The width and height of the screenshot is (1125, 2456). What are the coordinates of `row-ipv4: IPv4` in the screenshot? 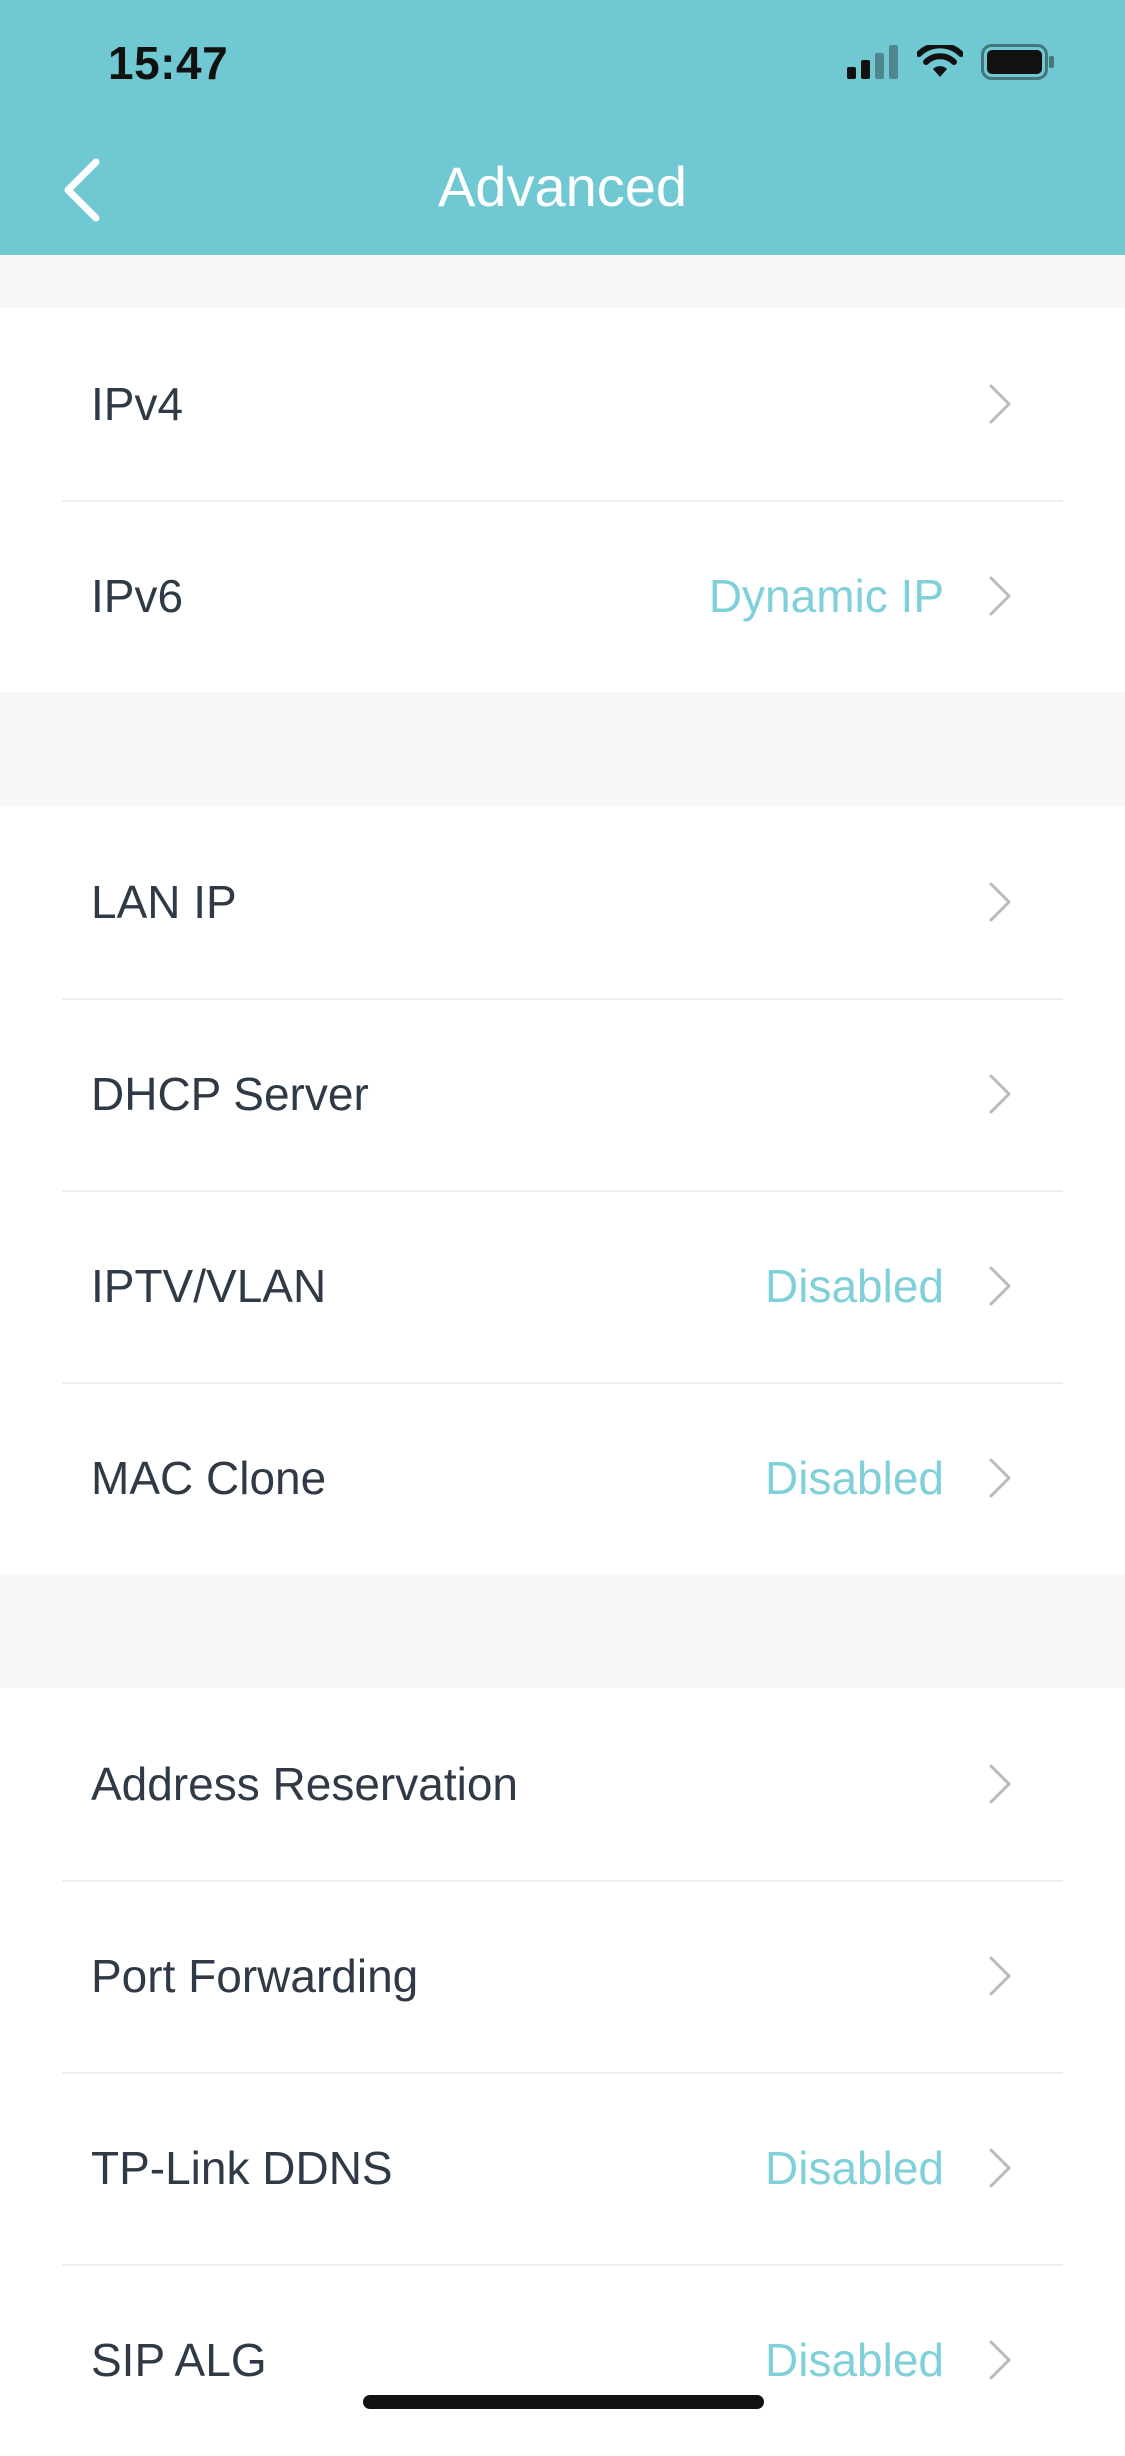 It's located at (562, 404).